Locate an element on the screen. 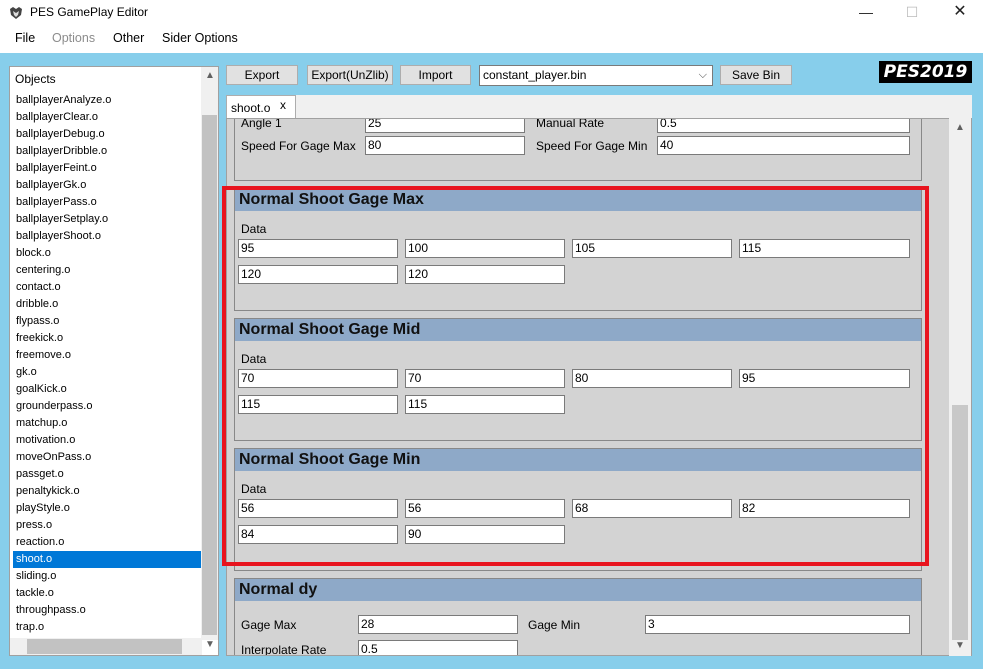 The height and width of the screenshot is (669, 983). list-item: gk.o is located at coordinates (107, 372).